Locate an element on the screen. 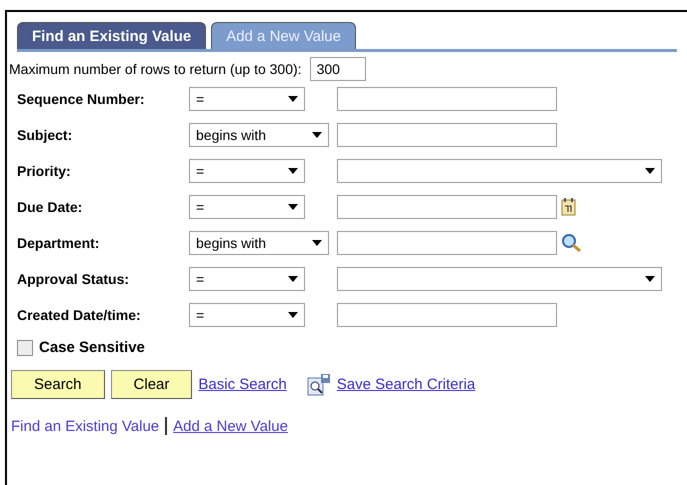 The height and width of the screenshot is (485, 687). field-label: Priority: is located at coordinates (44, 171).